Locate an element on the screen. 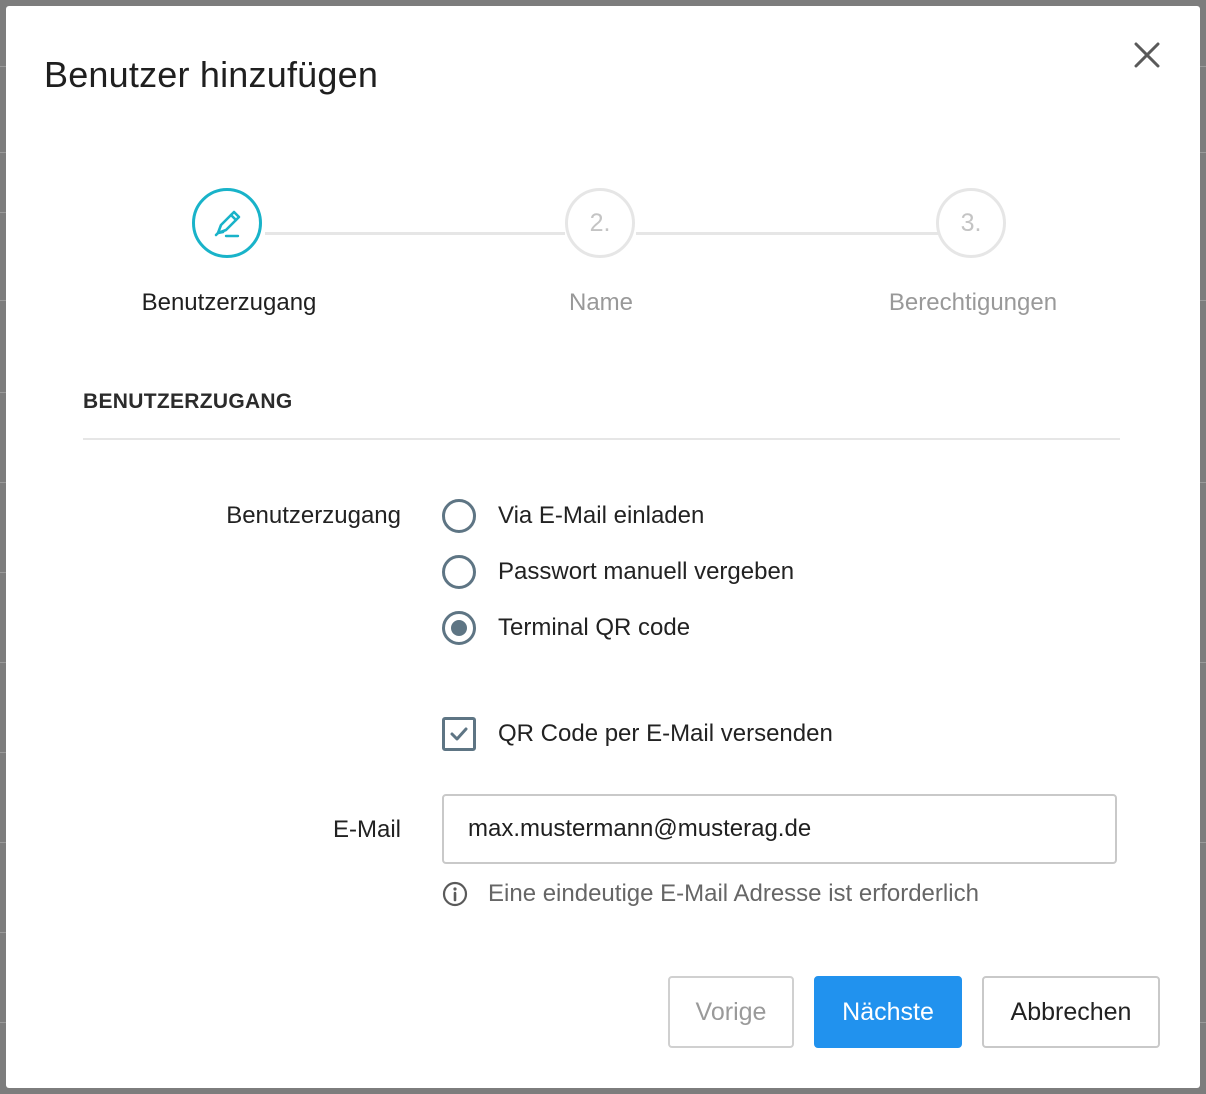 Image resolution: width=1206 pixels, height=1094 pixels. access-type-label: Benutzerzugang is located at coordinates (313, 515).